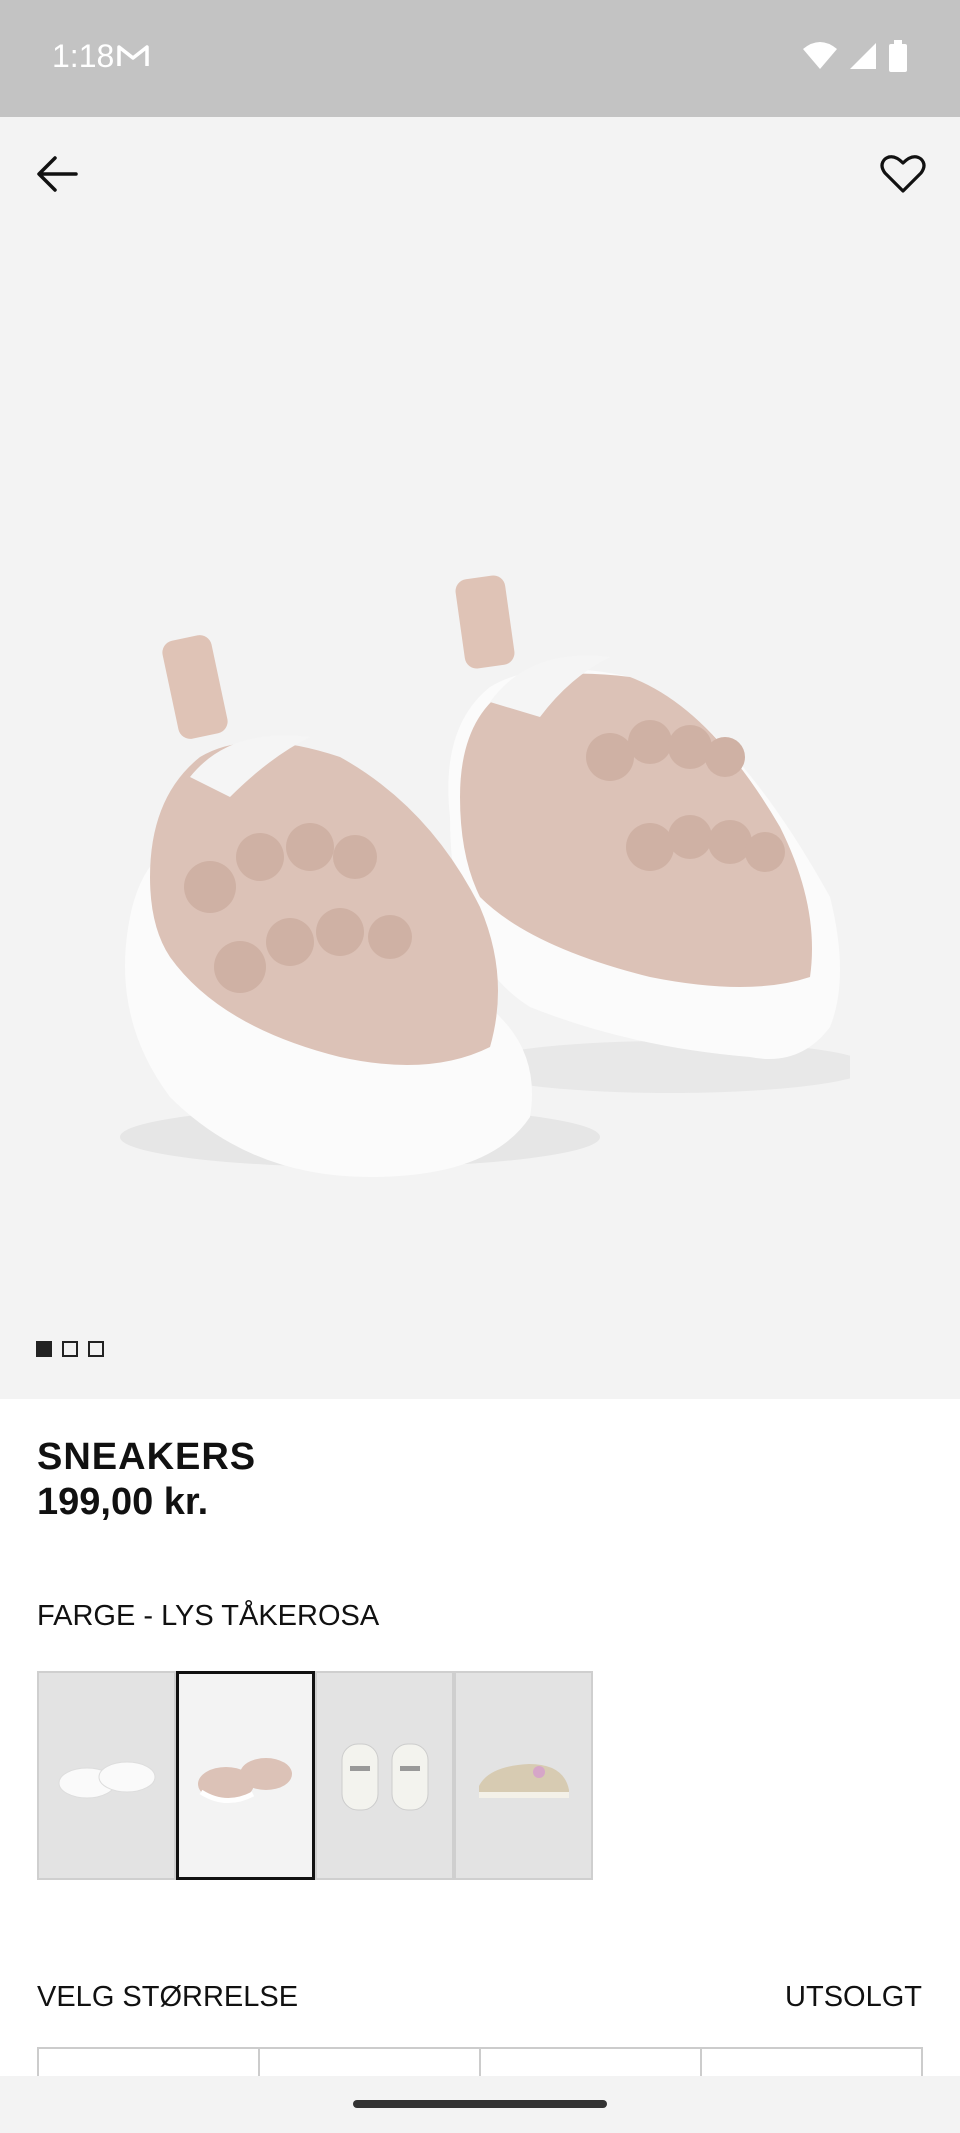 The height and width of the screenshot is (2133, 960). What do you see at coordinates (168, 1997) in the screenshot?
I see `size-label: VELG STØRRELSE` at bounding box center [168, 1997].